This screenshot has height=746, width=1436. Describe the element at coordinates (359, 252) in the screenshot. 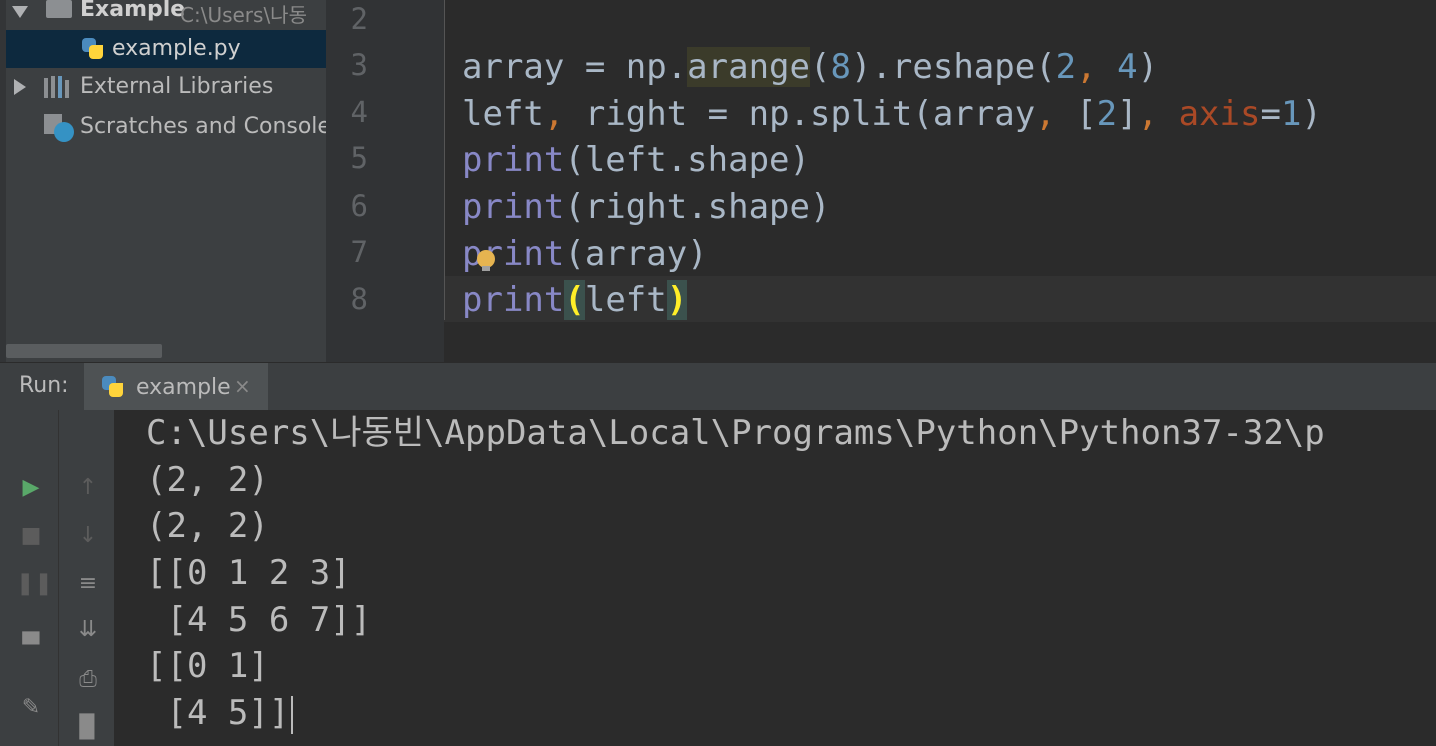

I see `line-number-7: 7` at that location.